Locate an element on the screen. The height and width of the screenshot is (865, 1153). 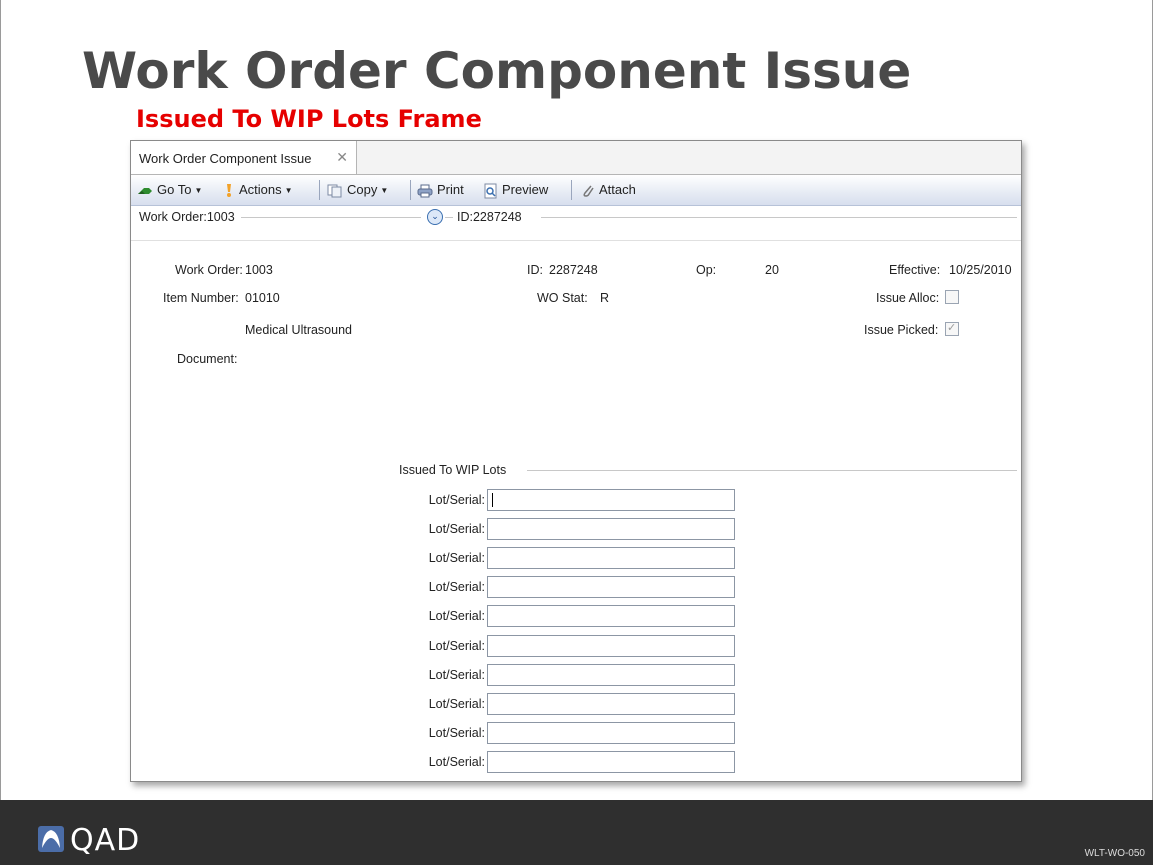
item-number-label: Item Number: is located at coordinates (201, 298).